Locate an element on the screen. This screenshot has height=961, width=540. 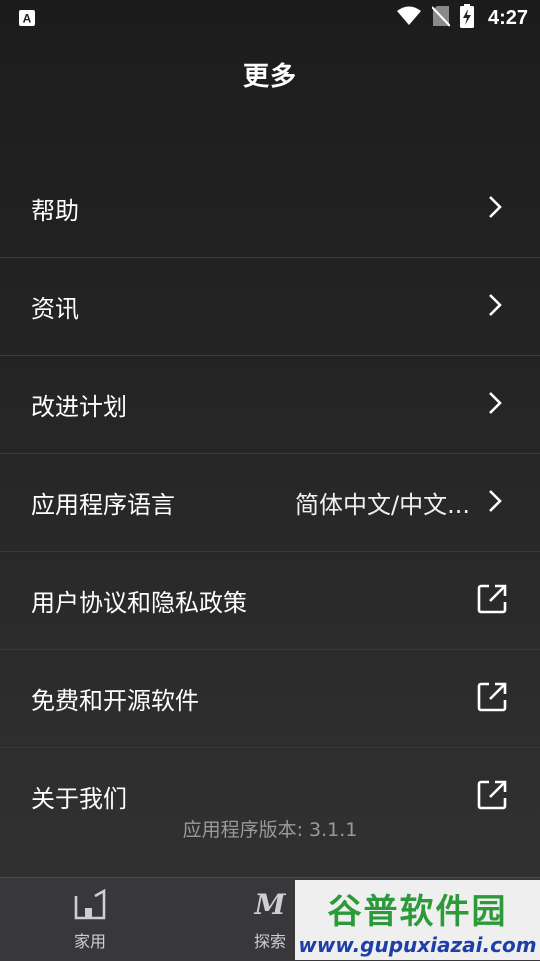
menu-item-label: 帮助 is located at coordinates (55, 211).